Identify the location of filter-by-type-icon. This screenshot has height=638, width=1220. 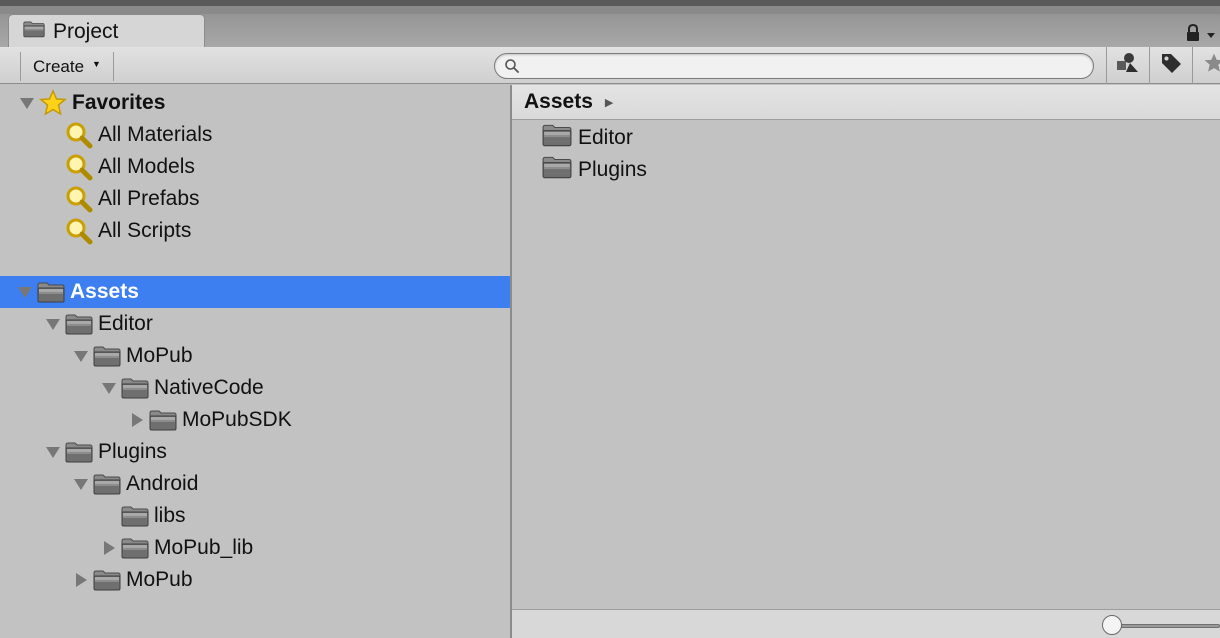
(1128, 65).